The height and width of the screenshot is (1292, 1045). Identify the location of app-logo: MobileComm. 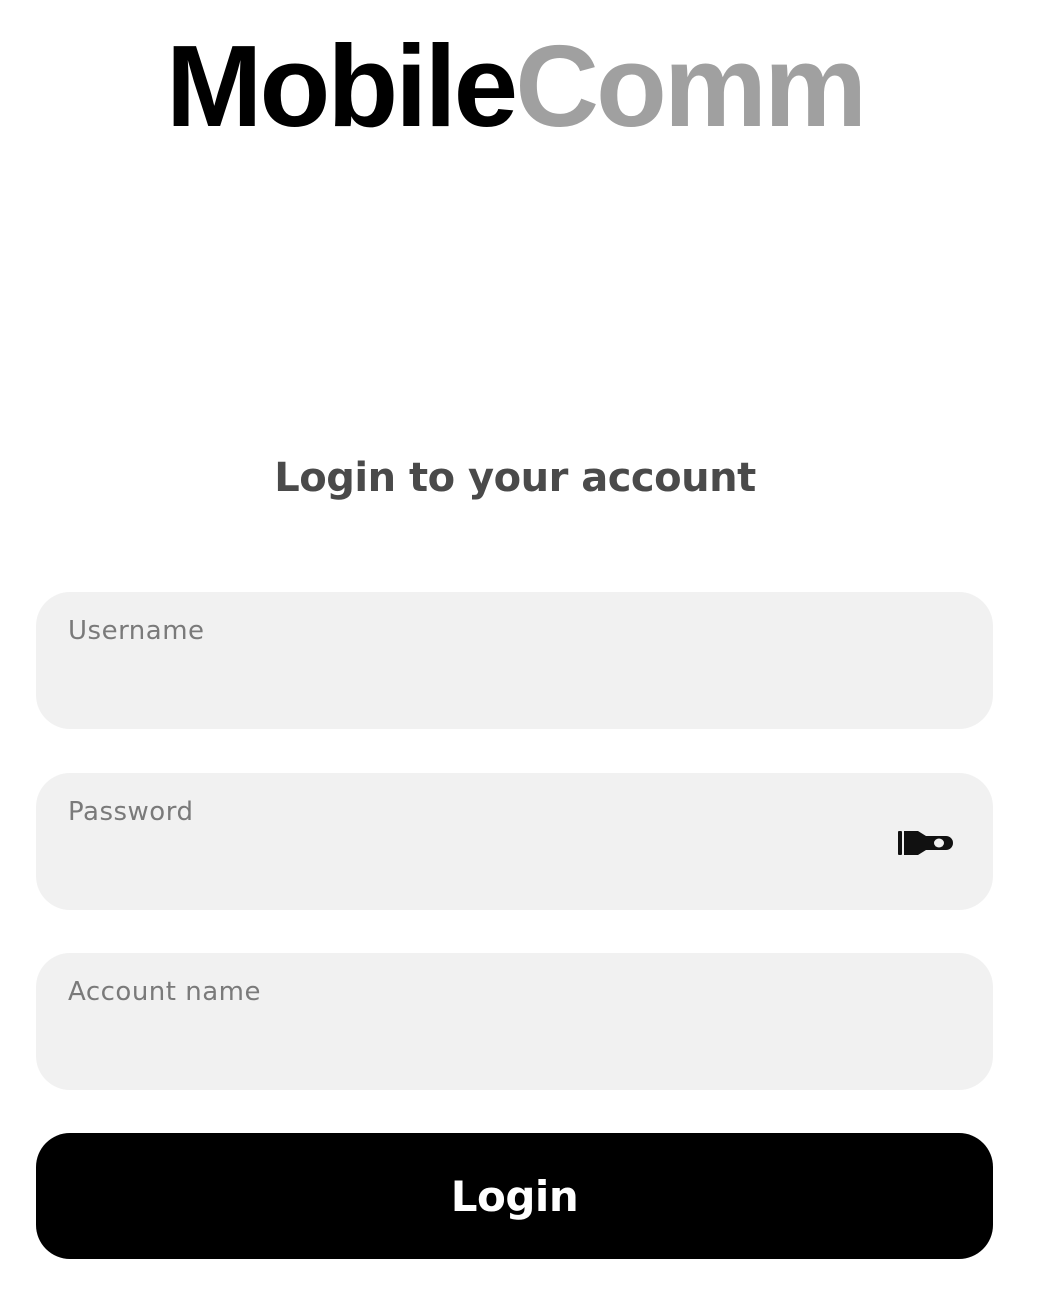
(515, 86).